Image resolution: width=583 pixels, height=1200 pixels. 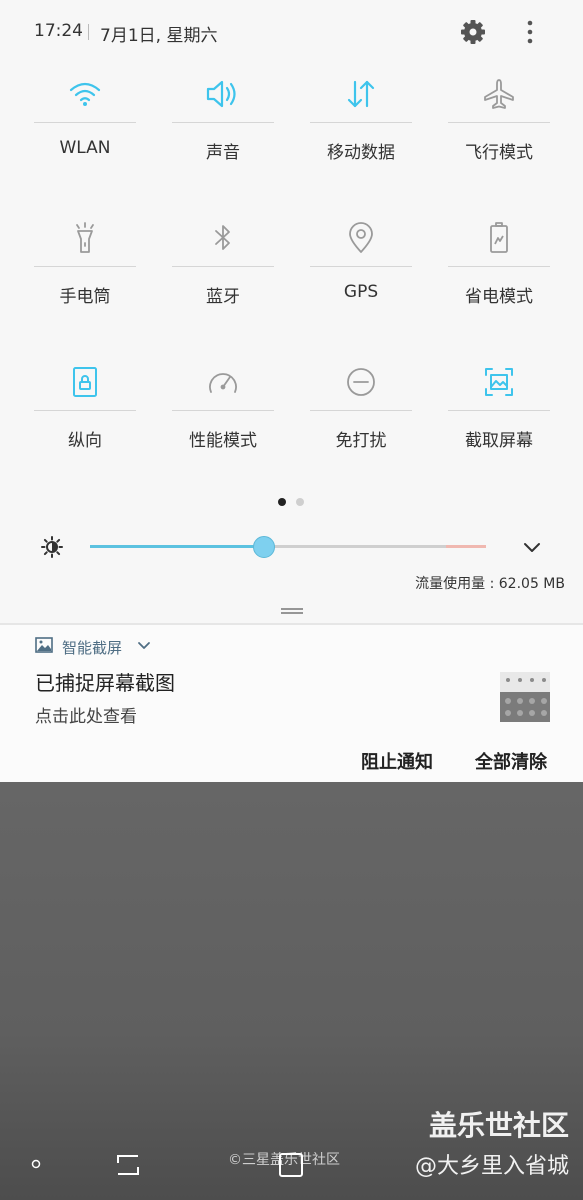 What do you see at coordinates (282, 502) in the screenshot?
I see `page-dot-active` at bounding box center [282, 502].